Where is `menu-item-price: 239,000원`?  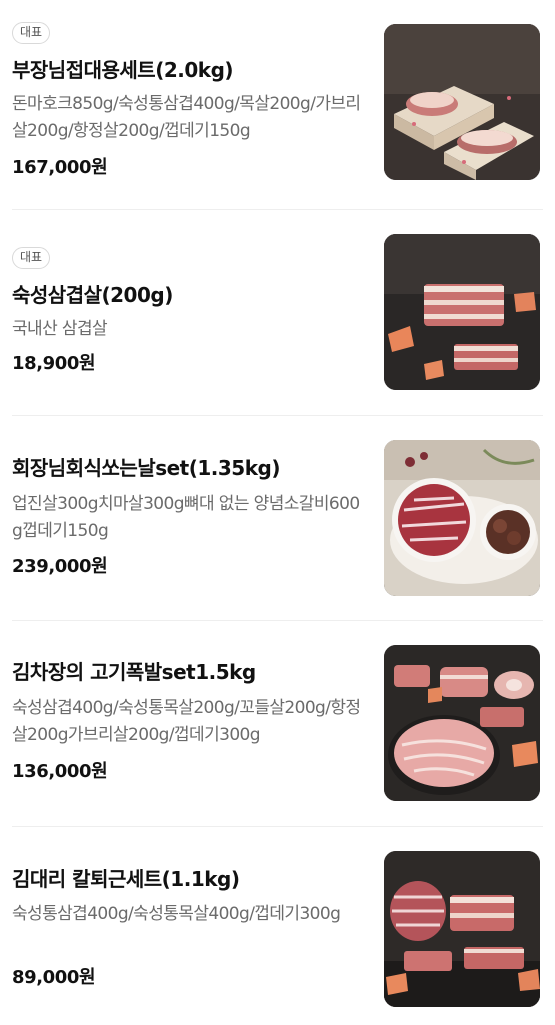
menu-item-price: 239,000원 is located at coordinates (60, 566).